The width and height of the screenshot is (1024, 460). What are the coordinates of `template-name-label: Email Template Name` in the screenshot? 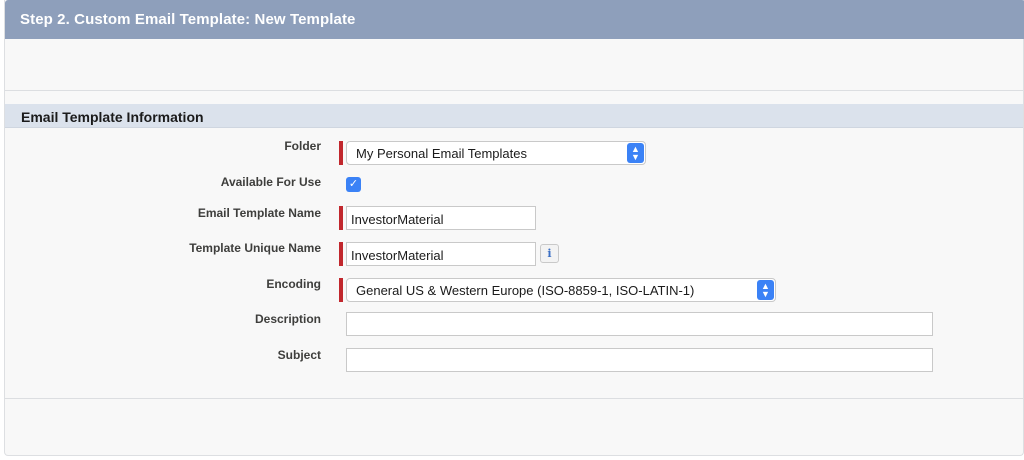 It's located at (259, 213).